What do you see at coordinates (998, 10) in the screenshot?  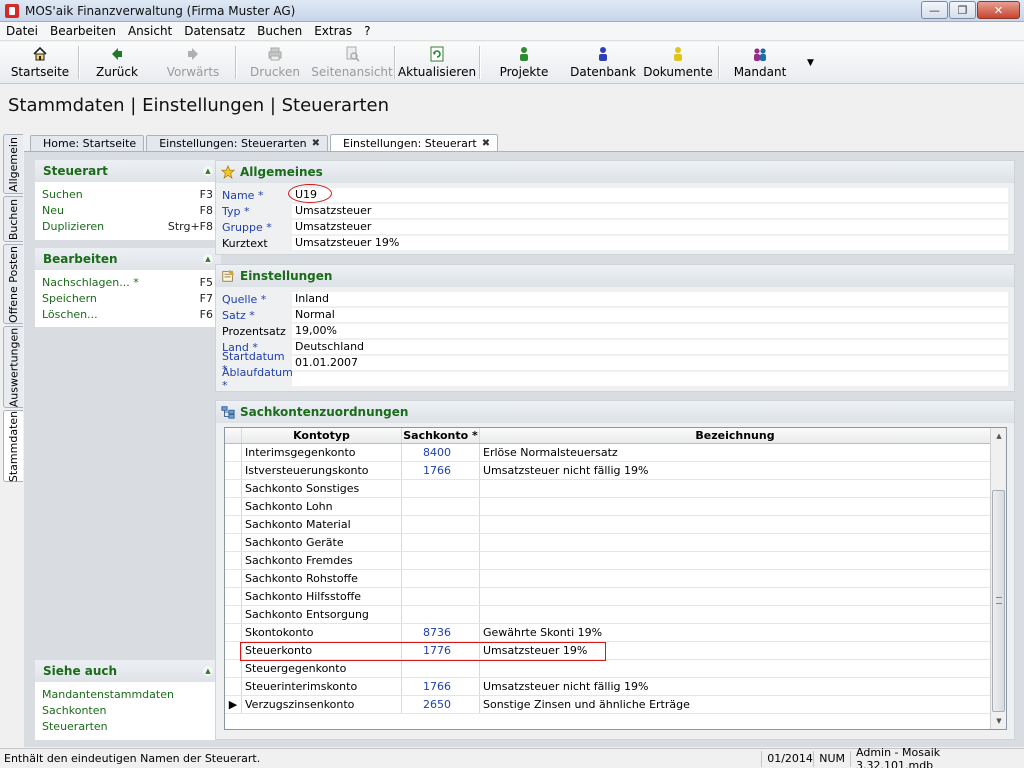 I see `close-button: ✕` at bounding box center [998, 10].